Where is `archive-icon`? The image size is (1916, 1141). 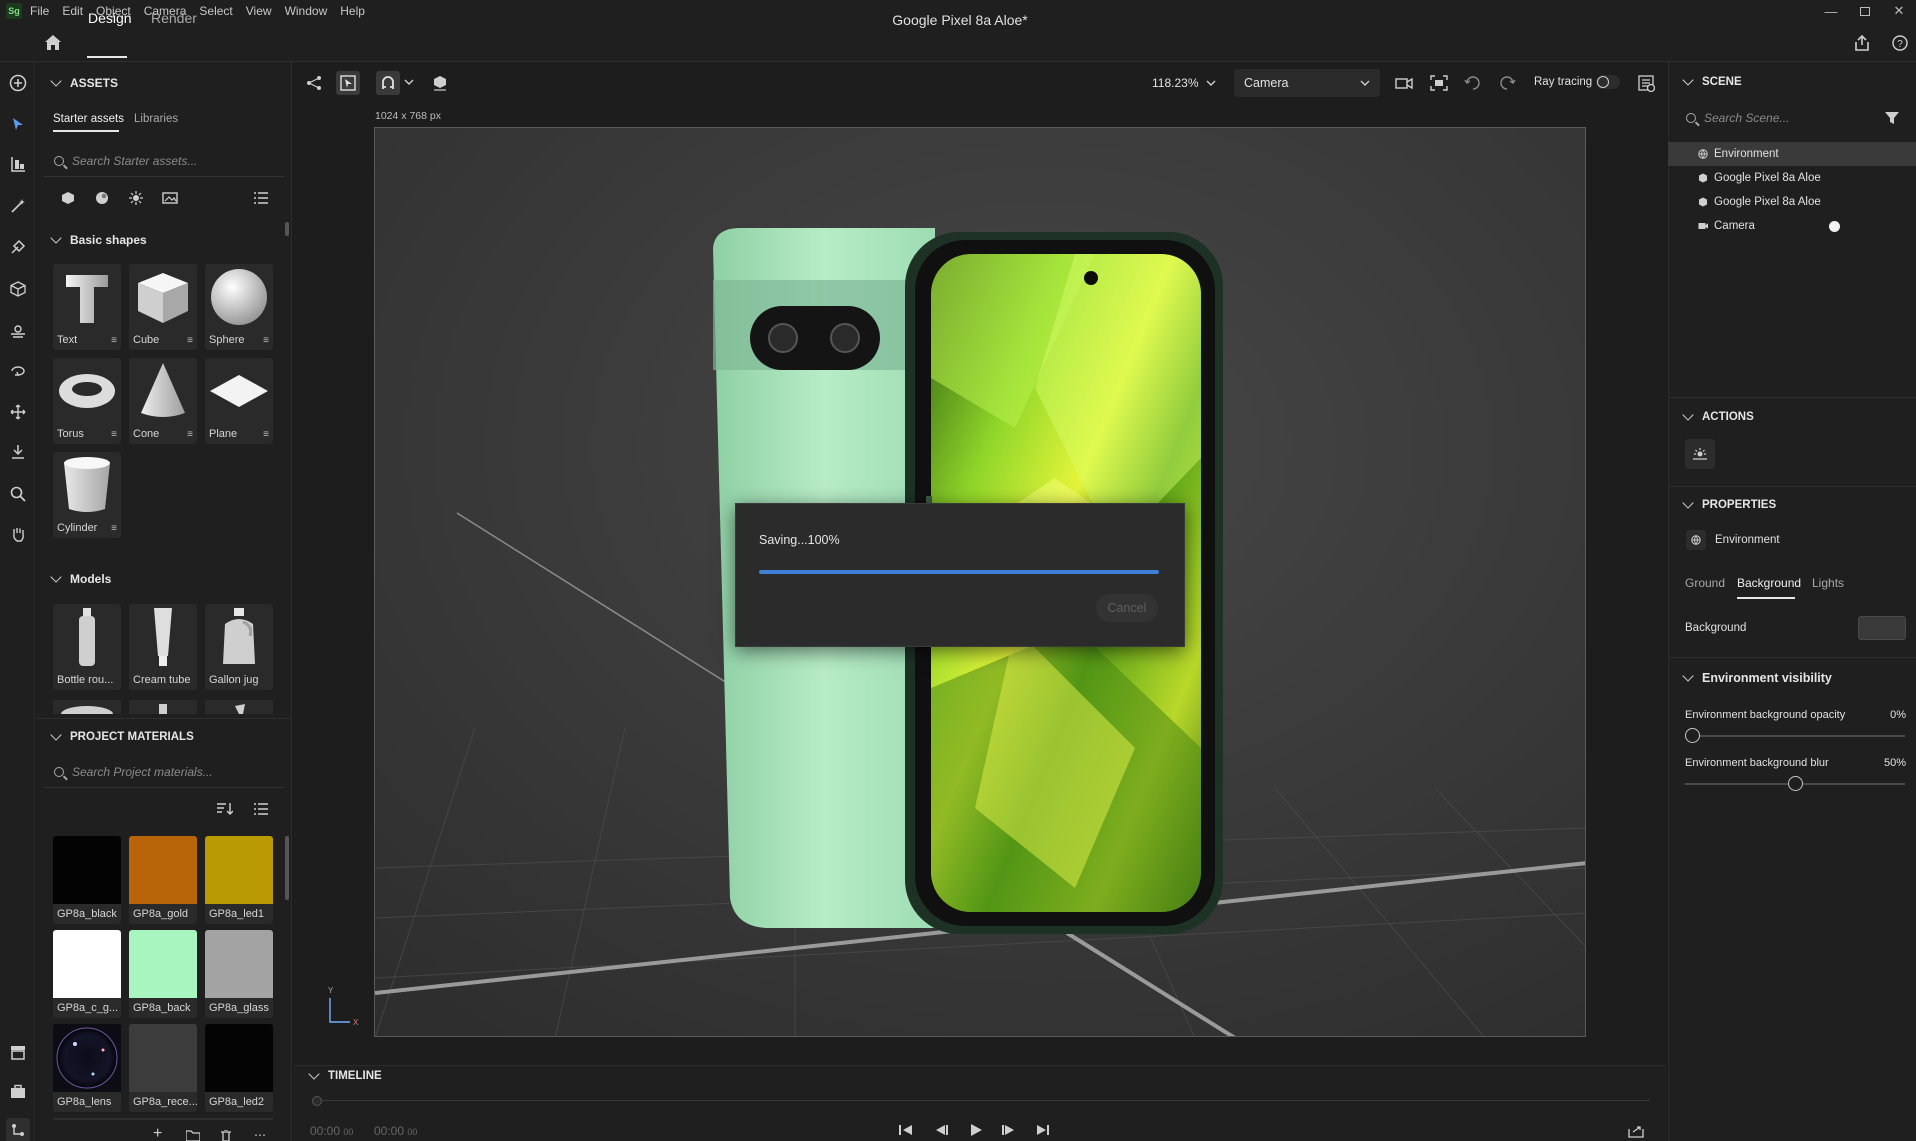
archive-icon is located at coordinates (18, 1052).